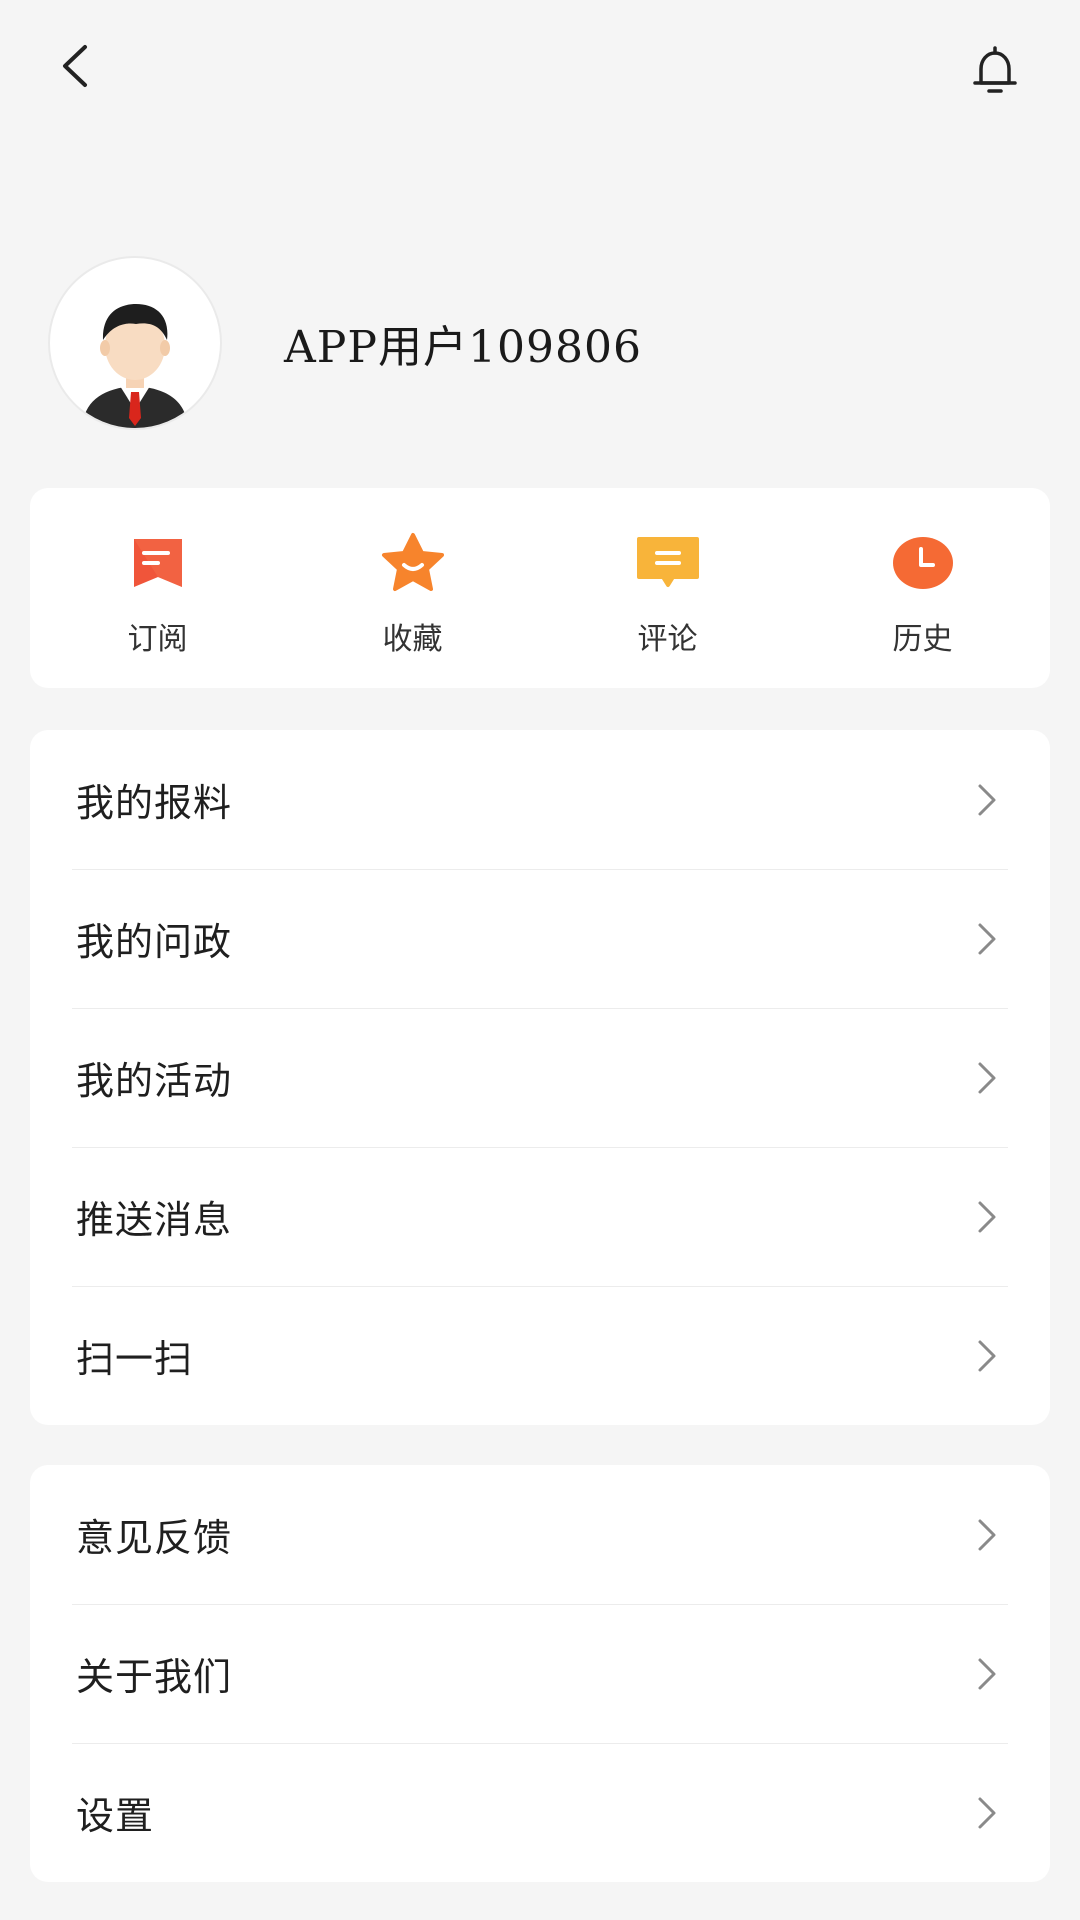  I want to click on menu-item-label: 关于我们, so click(154, 1677).